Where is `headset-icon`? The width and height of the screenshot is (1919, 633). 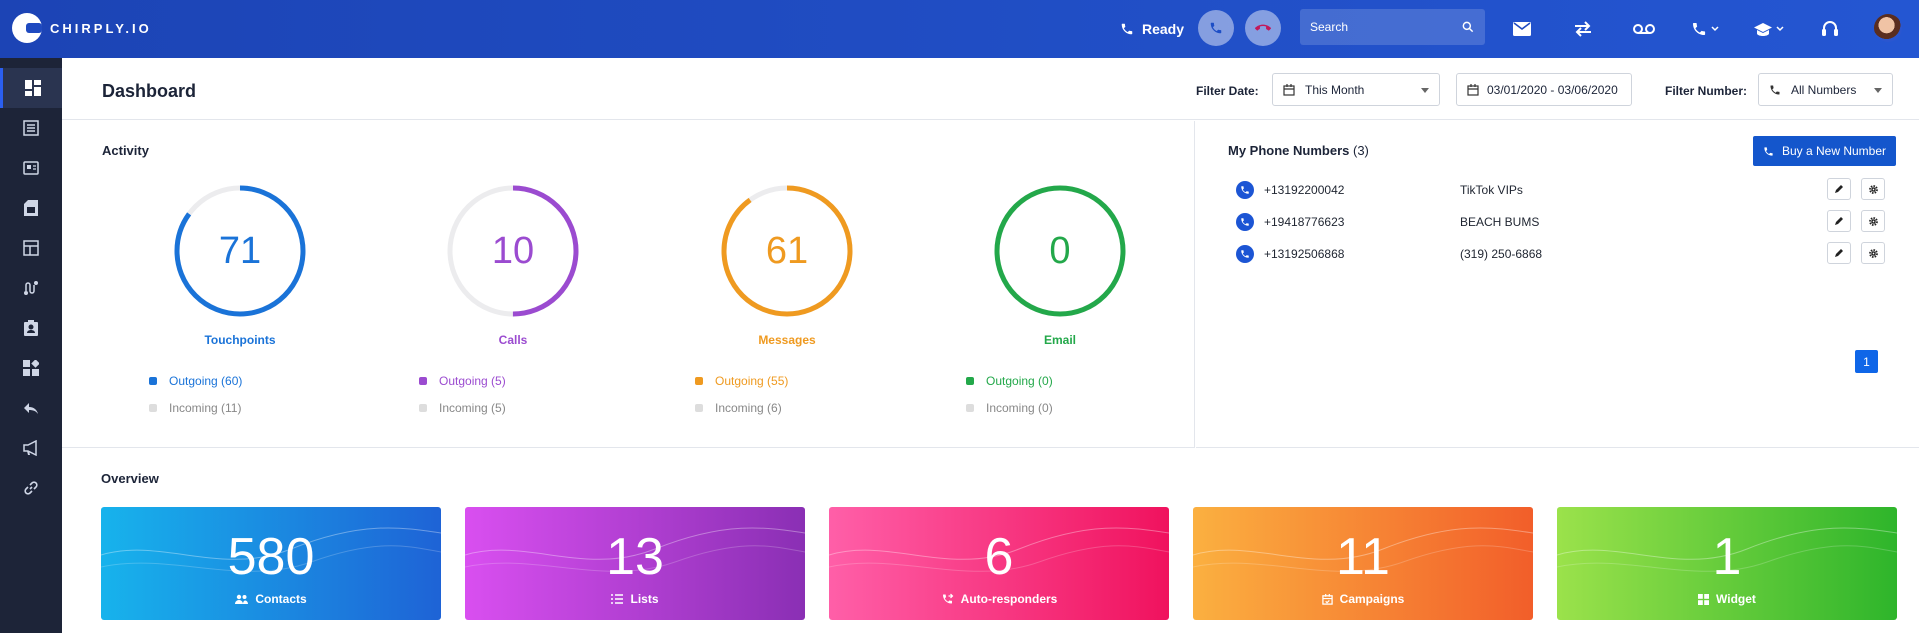
headset-icon is located at coordinates (1830, 28).